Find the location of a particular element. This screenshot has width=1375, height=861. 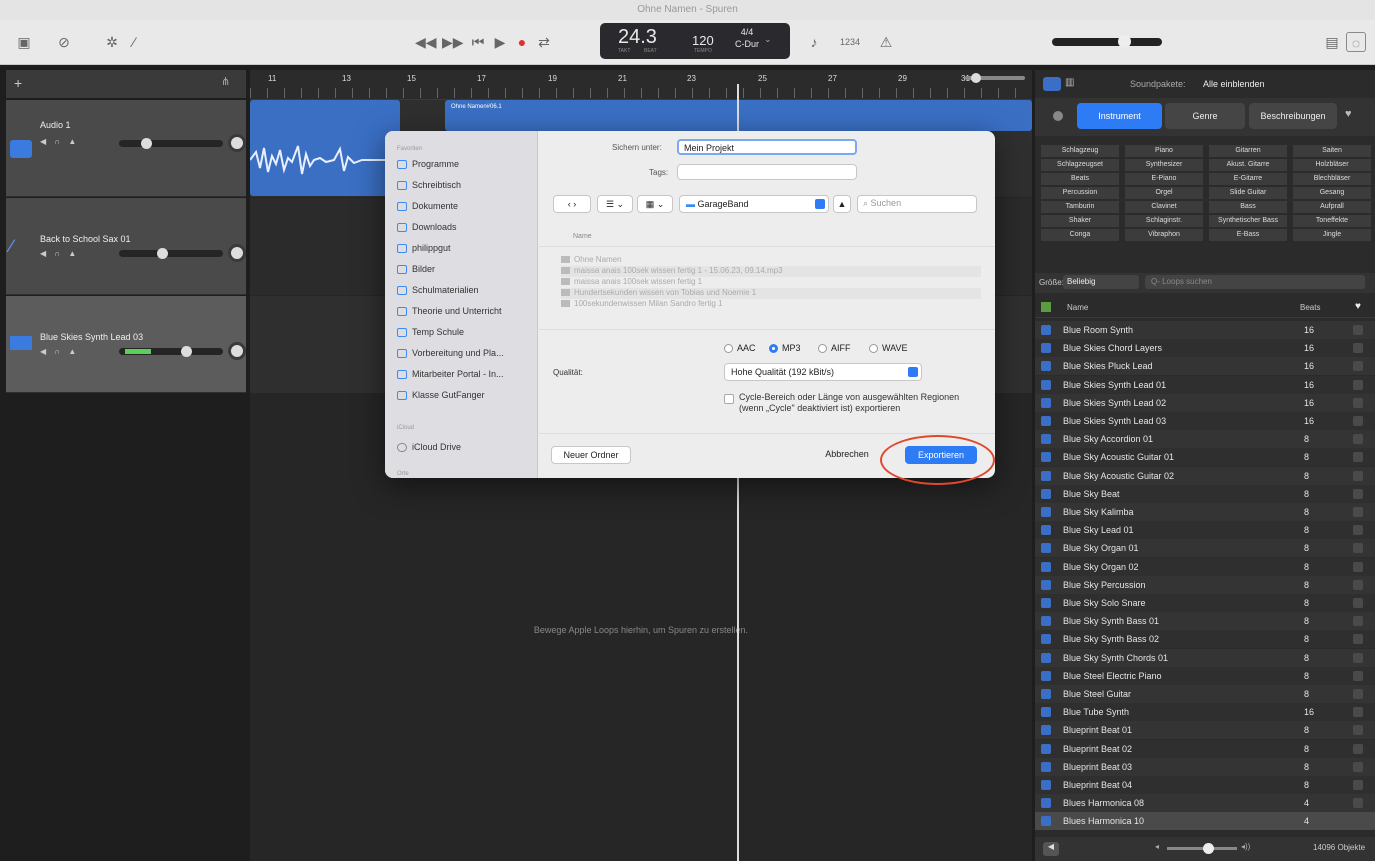

dialog-search-input: ⌕ Suchen is located at coordinates (917, 204).